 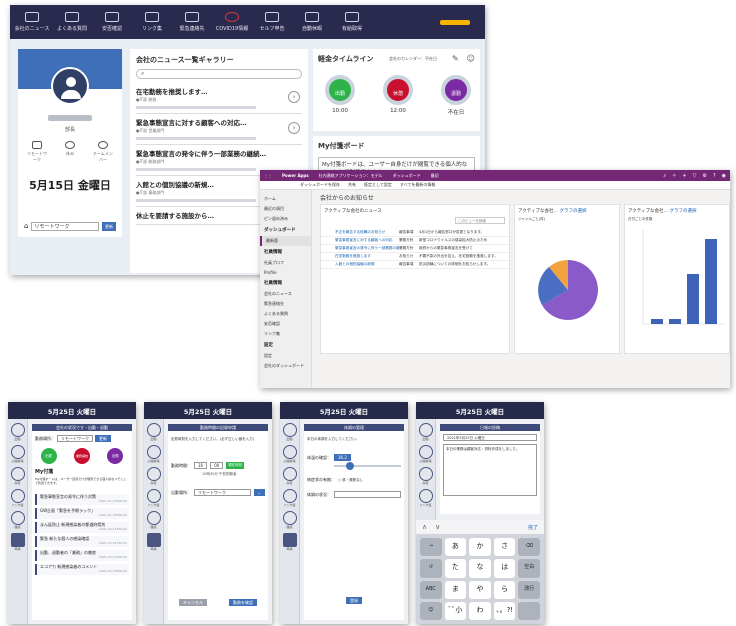 What do you see at coordinates (232, 22) in the screenshot?
I see `nav-item-covid: COVID19情報` at bounding box center [232, 22].